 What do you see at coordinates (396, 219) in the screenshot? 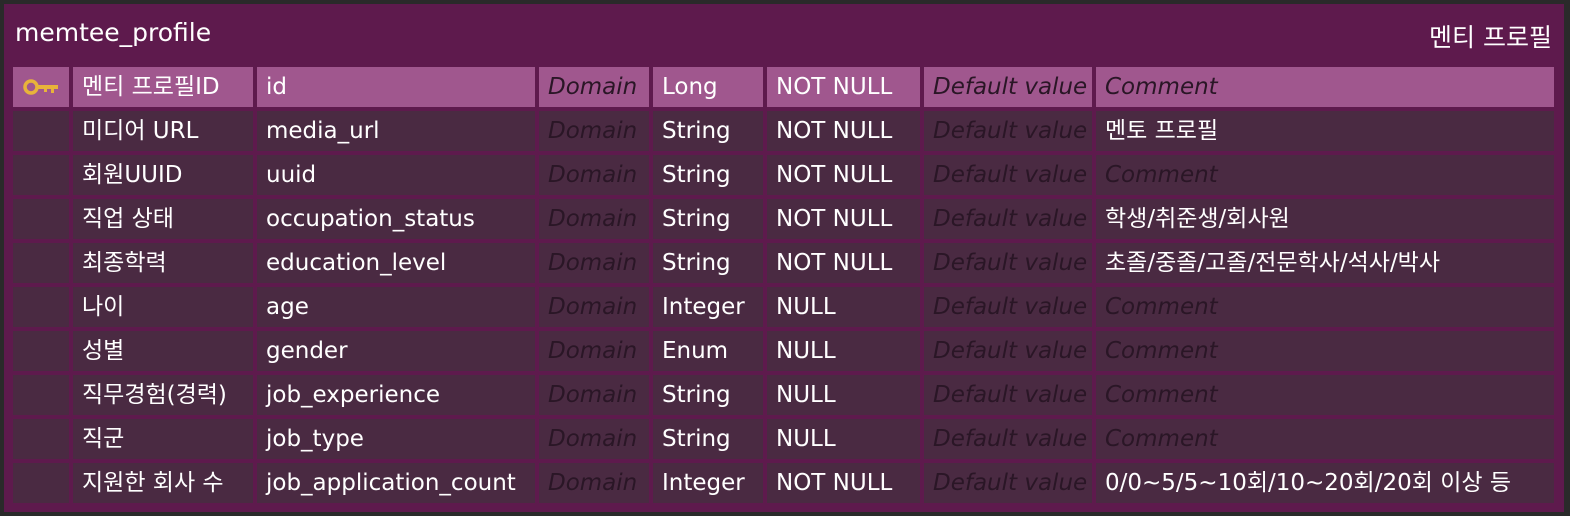
I see `physical-name-cell: occupation_status` at bounding box center [396, 219].